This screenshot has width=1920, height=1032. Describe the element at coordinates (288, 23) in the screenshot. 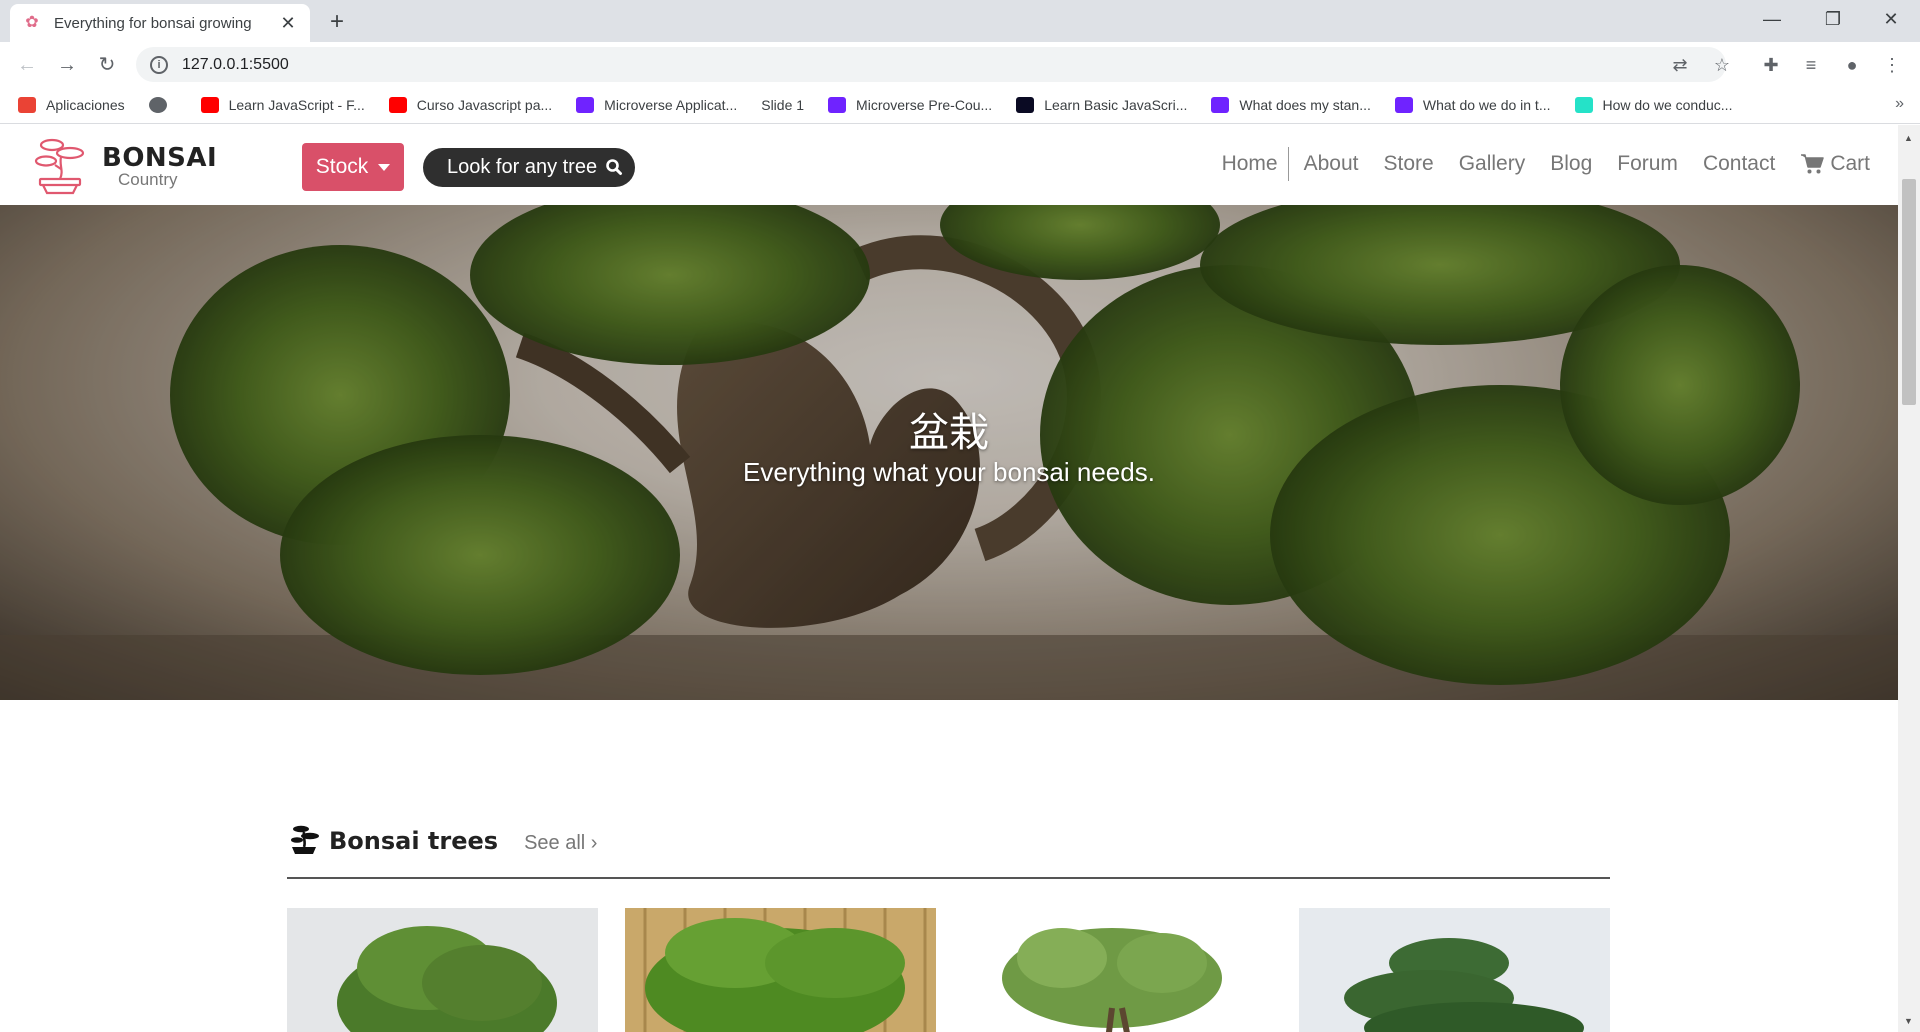

I see `tab-close-icon: ✕` at that location.